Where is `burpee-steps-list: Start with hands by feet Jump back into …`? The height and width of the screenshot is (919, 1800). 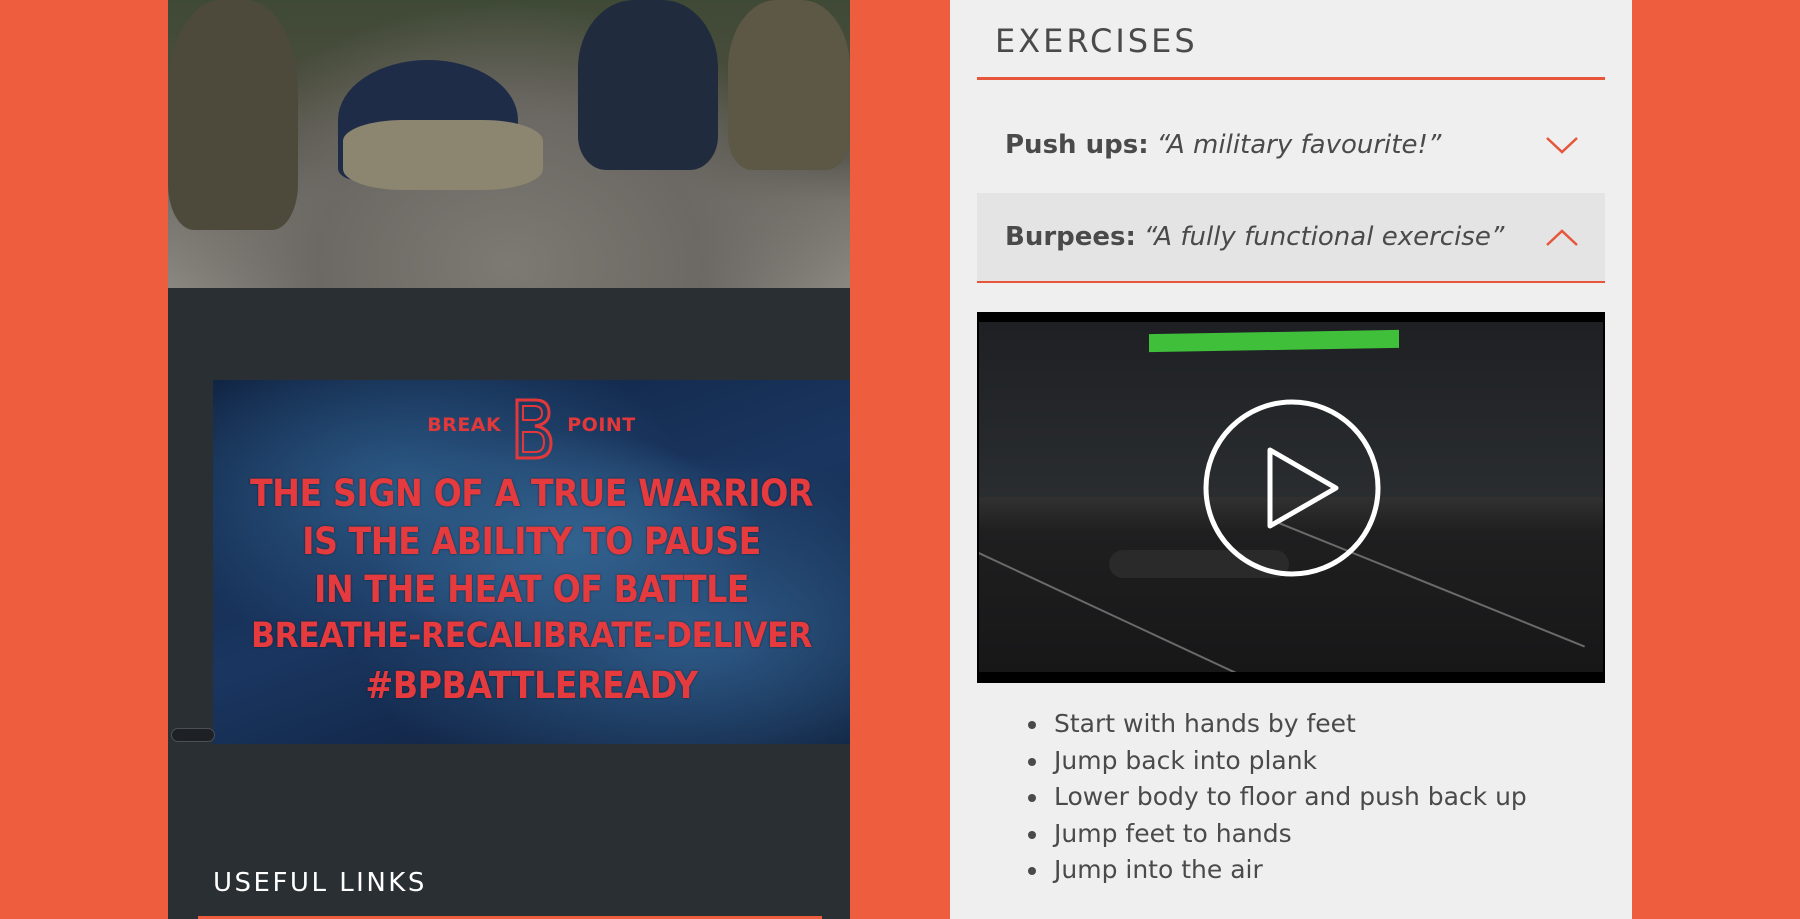
burpee-steps-list: Start with hands by feet Jump back into … is located at coordinates (1276, 797).